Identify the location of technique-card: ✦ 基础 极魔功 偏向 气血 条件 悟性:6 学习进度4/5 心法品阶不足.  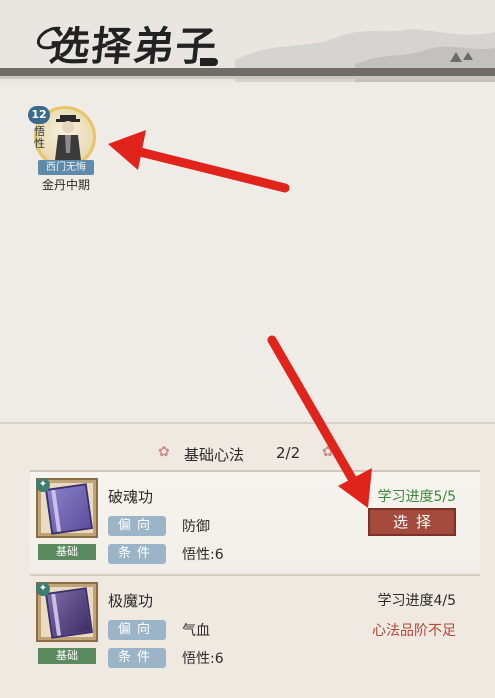
(255, 625).